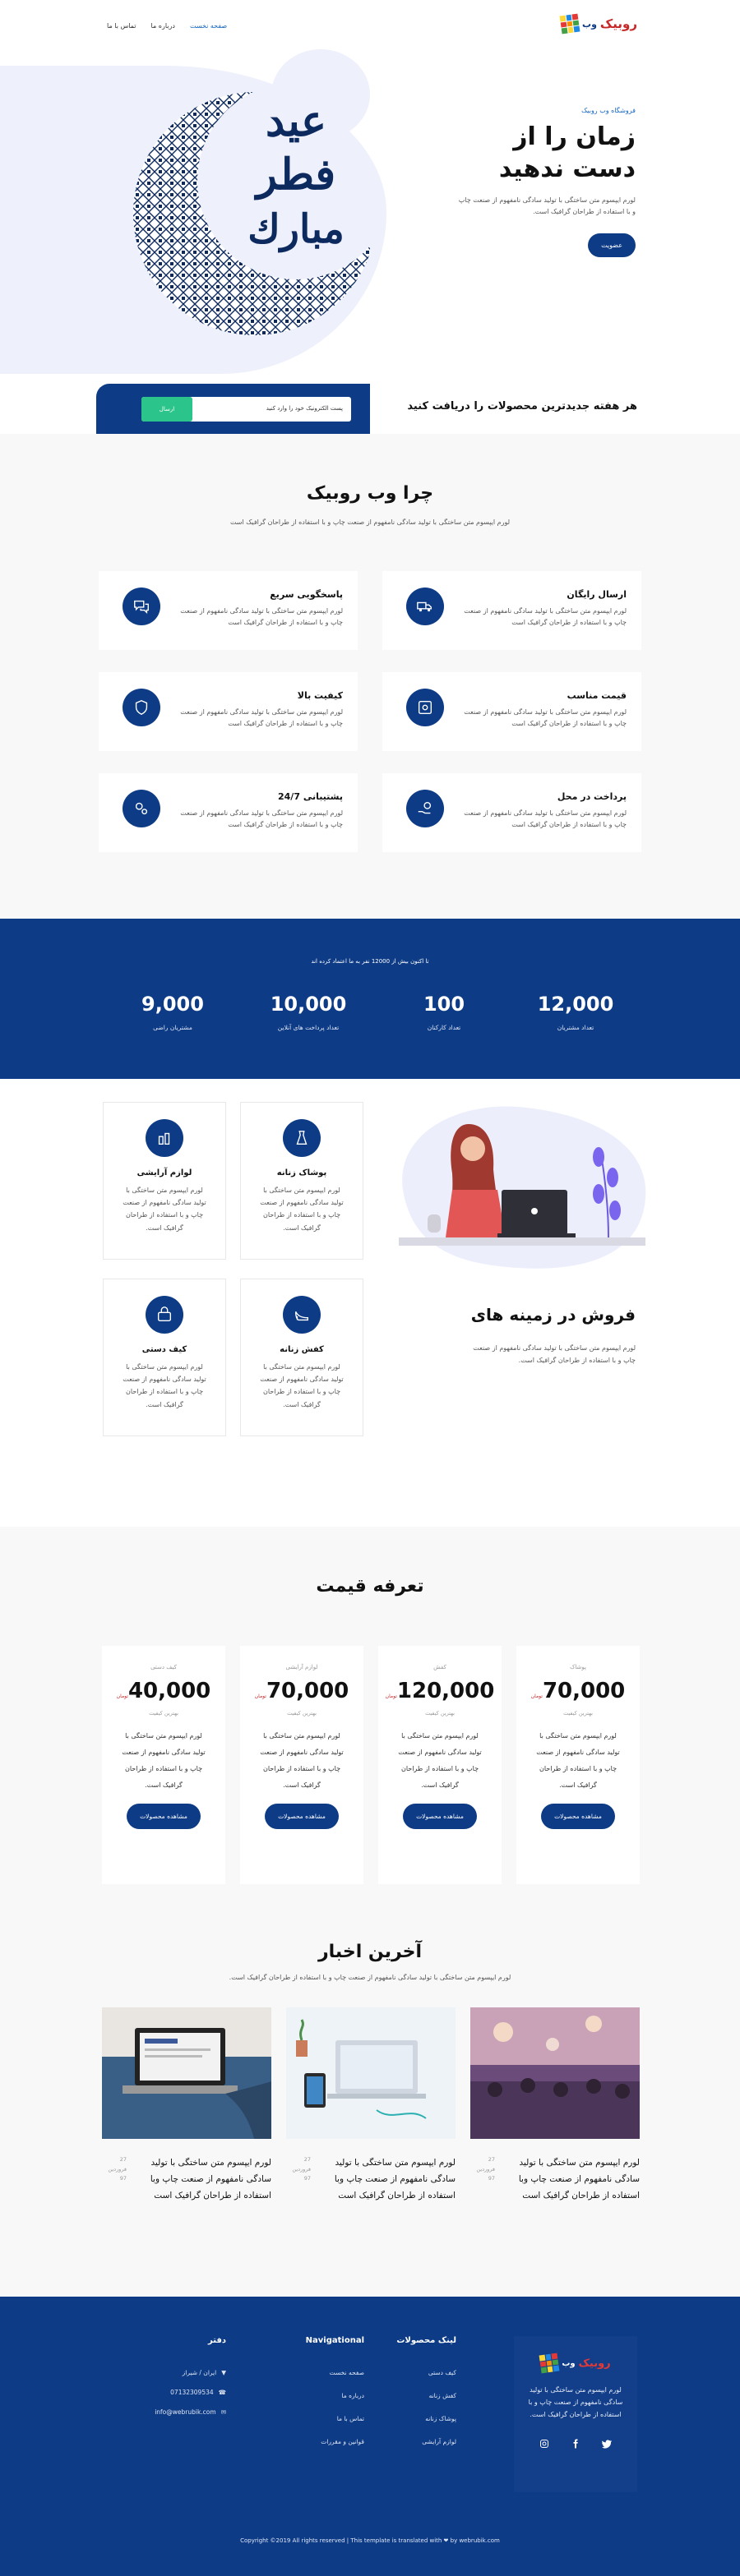 This screenshot has height=2576, width=740. I want to click on eid-crescent-illustration: عید فطر مبارك, so click(251, 209).